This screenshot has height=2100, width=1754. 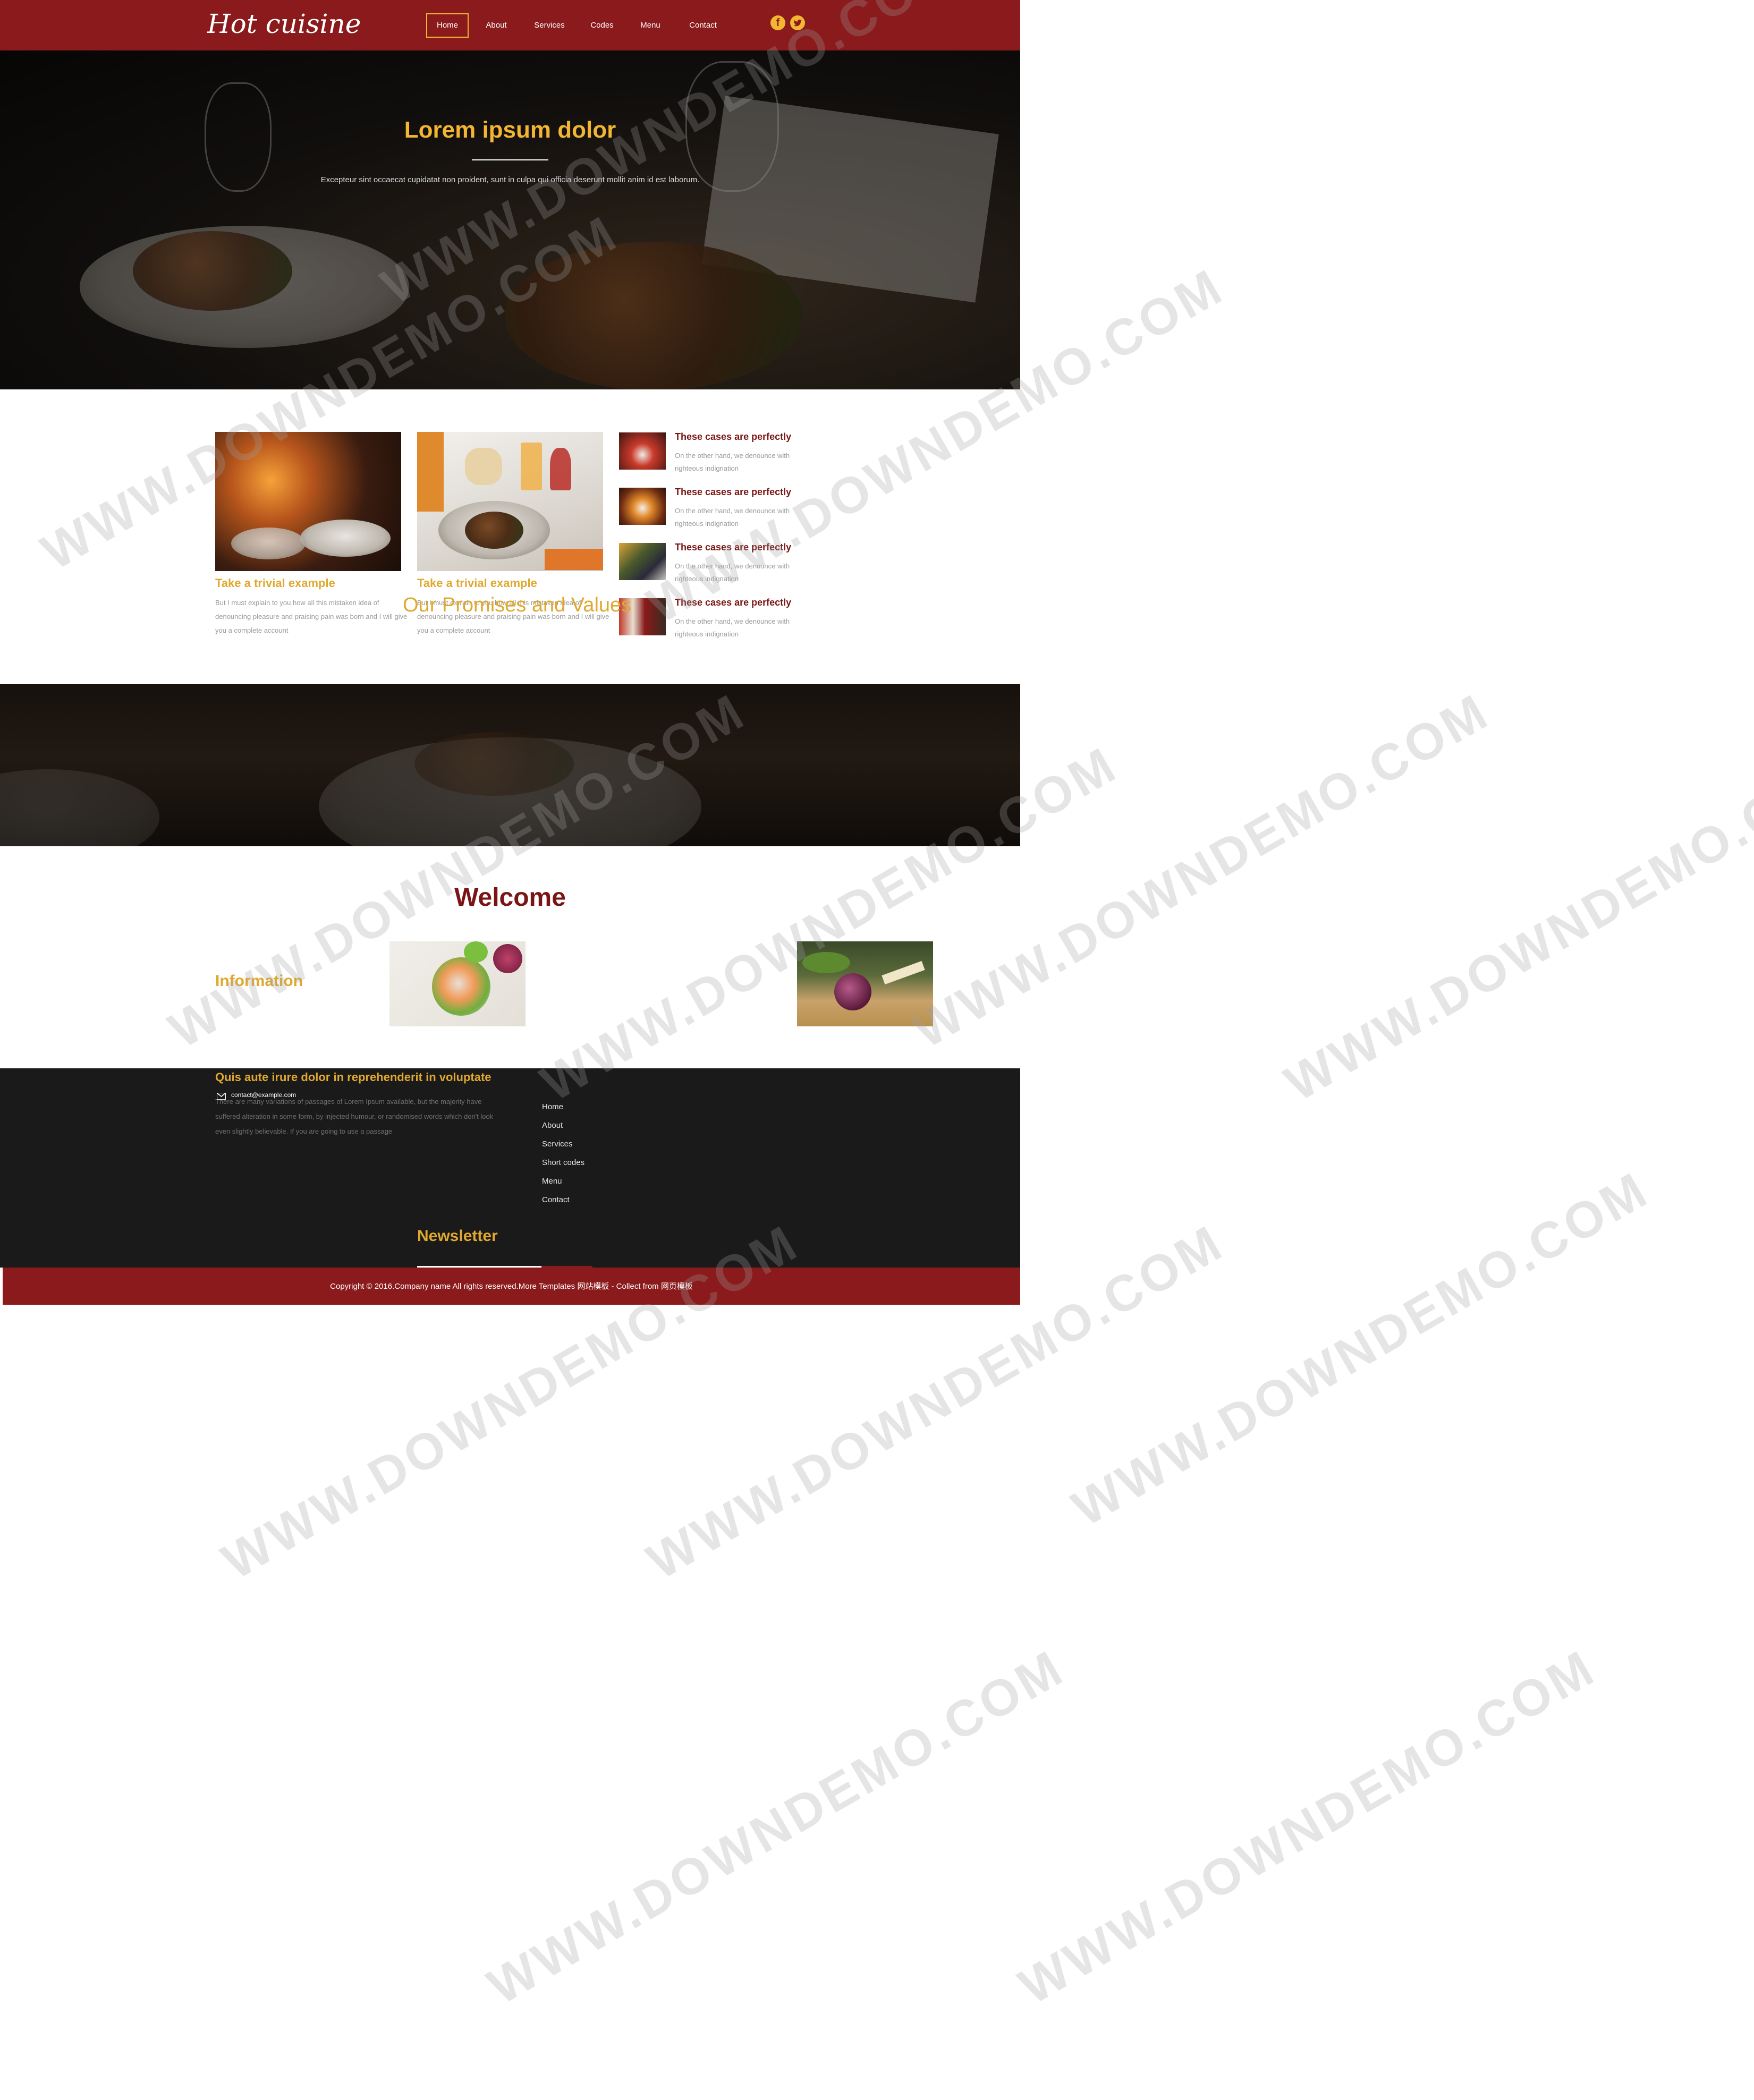 I want to click on nav-home: Home, so click(x=447, y=26).